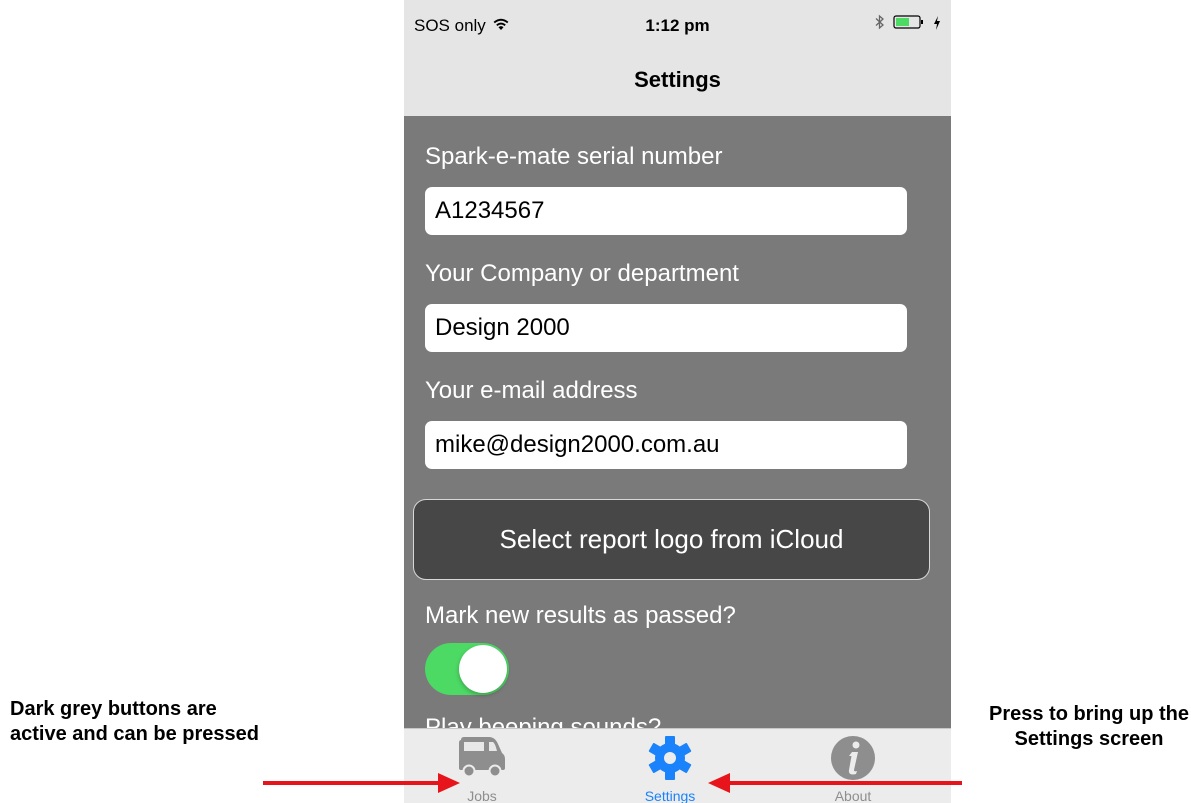 The width and height of the screenshot is (1191, 803). What do you see at coordinates (835, 783) in the screenshot?
I see `arrow-right` at bounding box center [835, 783].